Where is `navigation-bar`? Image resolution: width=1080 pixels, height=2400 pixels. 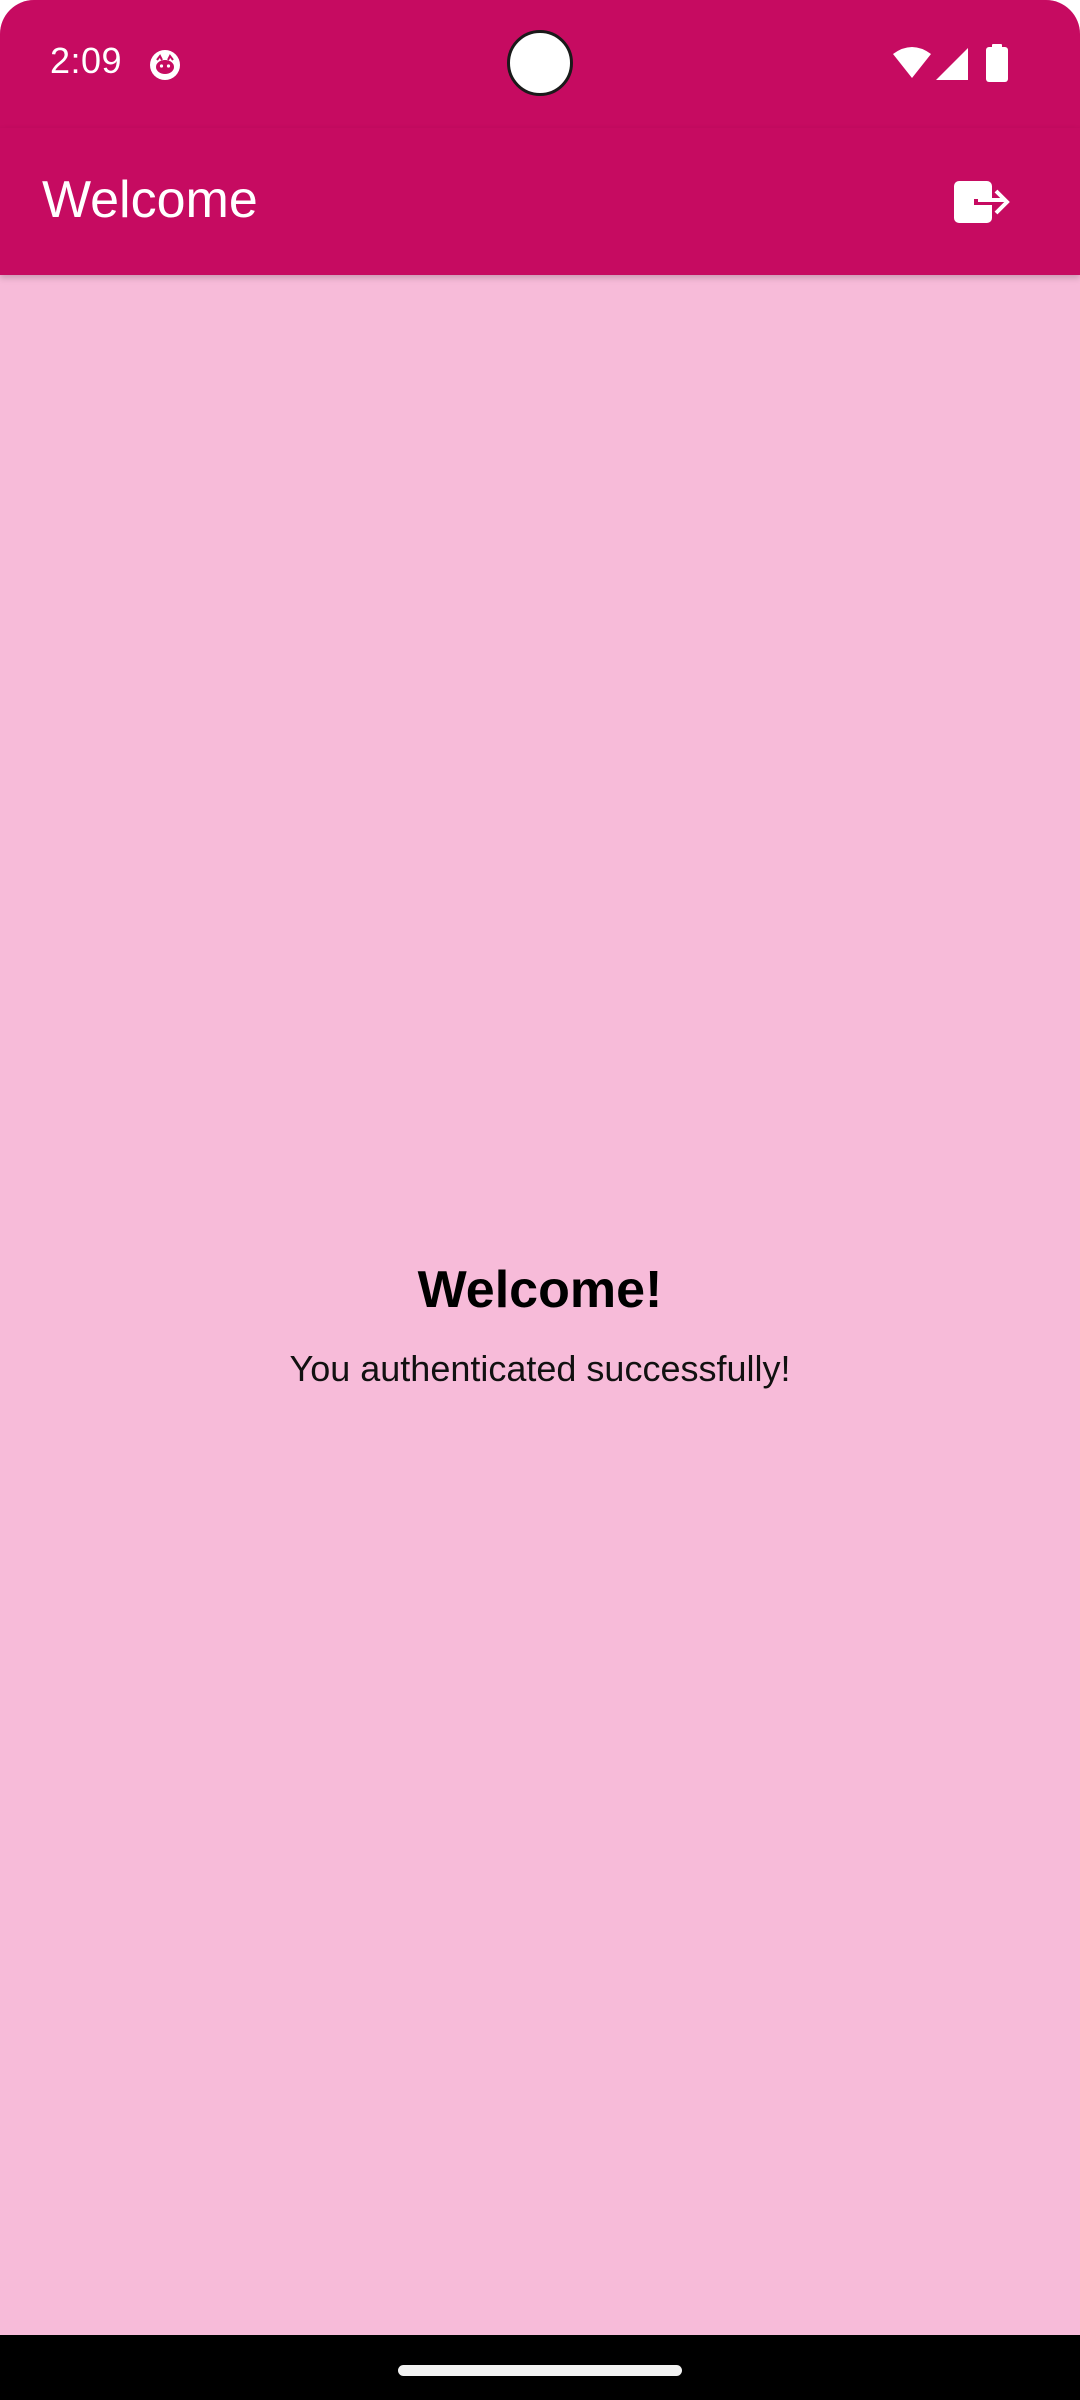
navigation-bar is located at coordinates (540, 2367).